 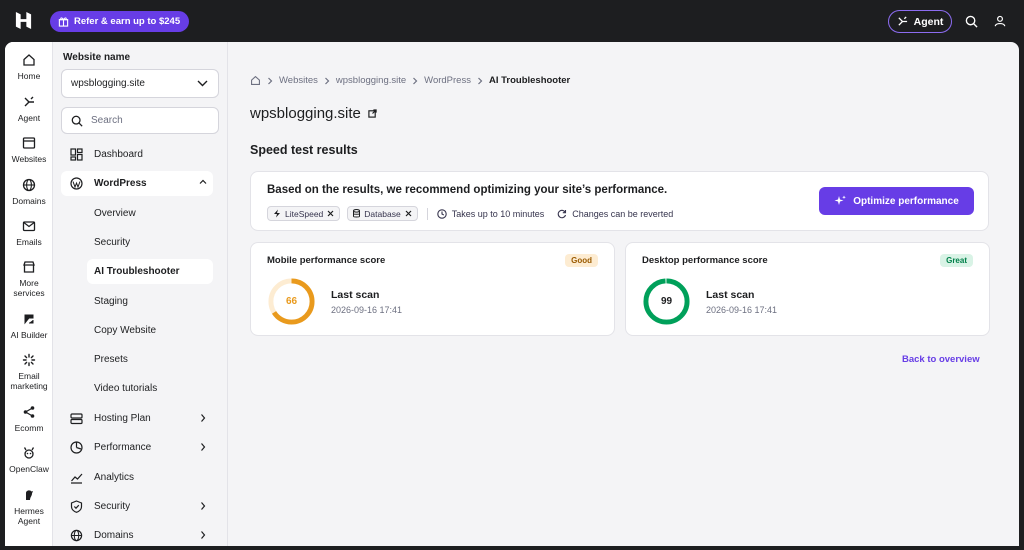 I want to click on sub-item-overview: Overview, so click(x=150, y=213).